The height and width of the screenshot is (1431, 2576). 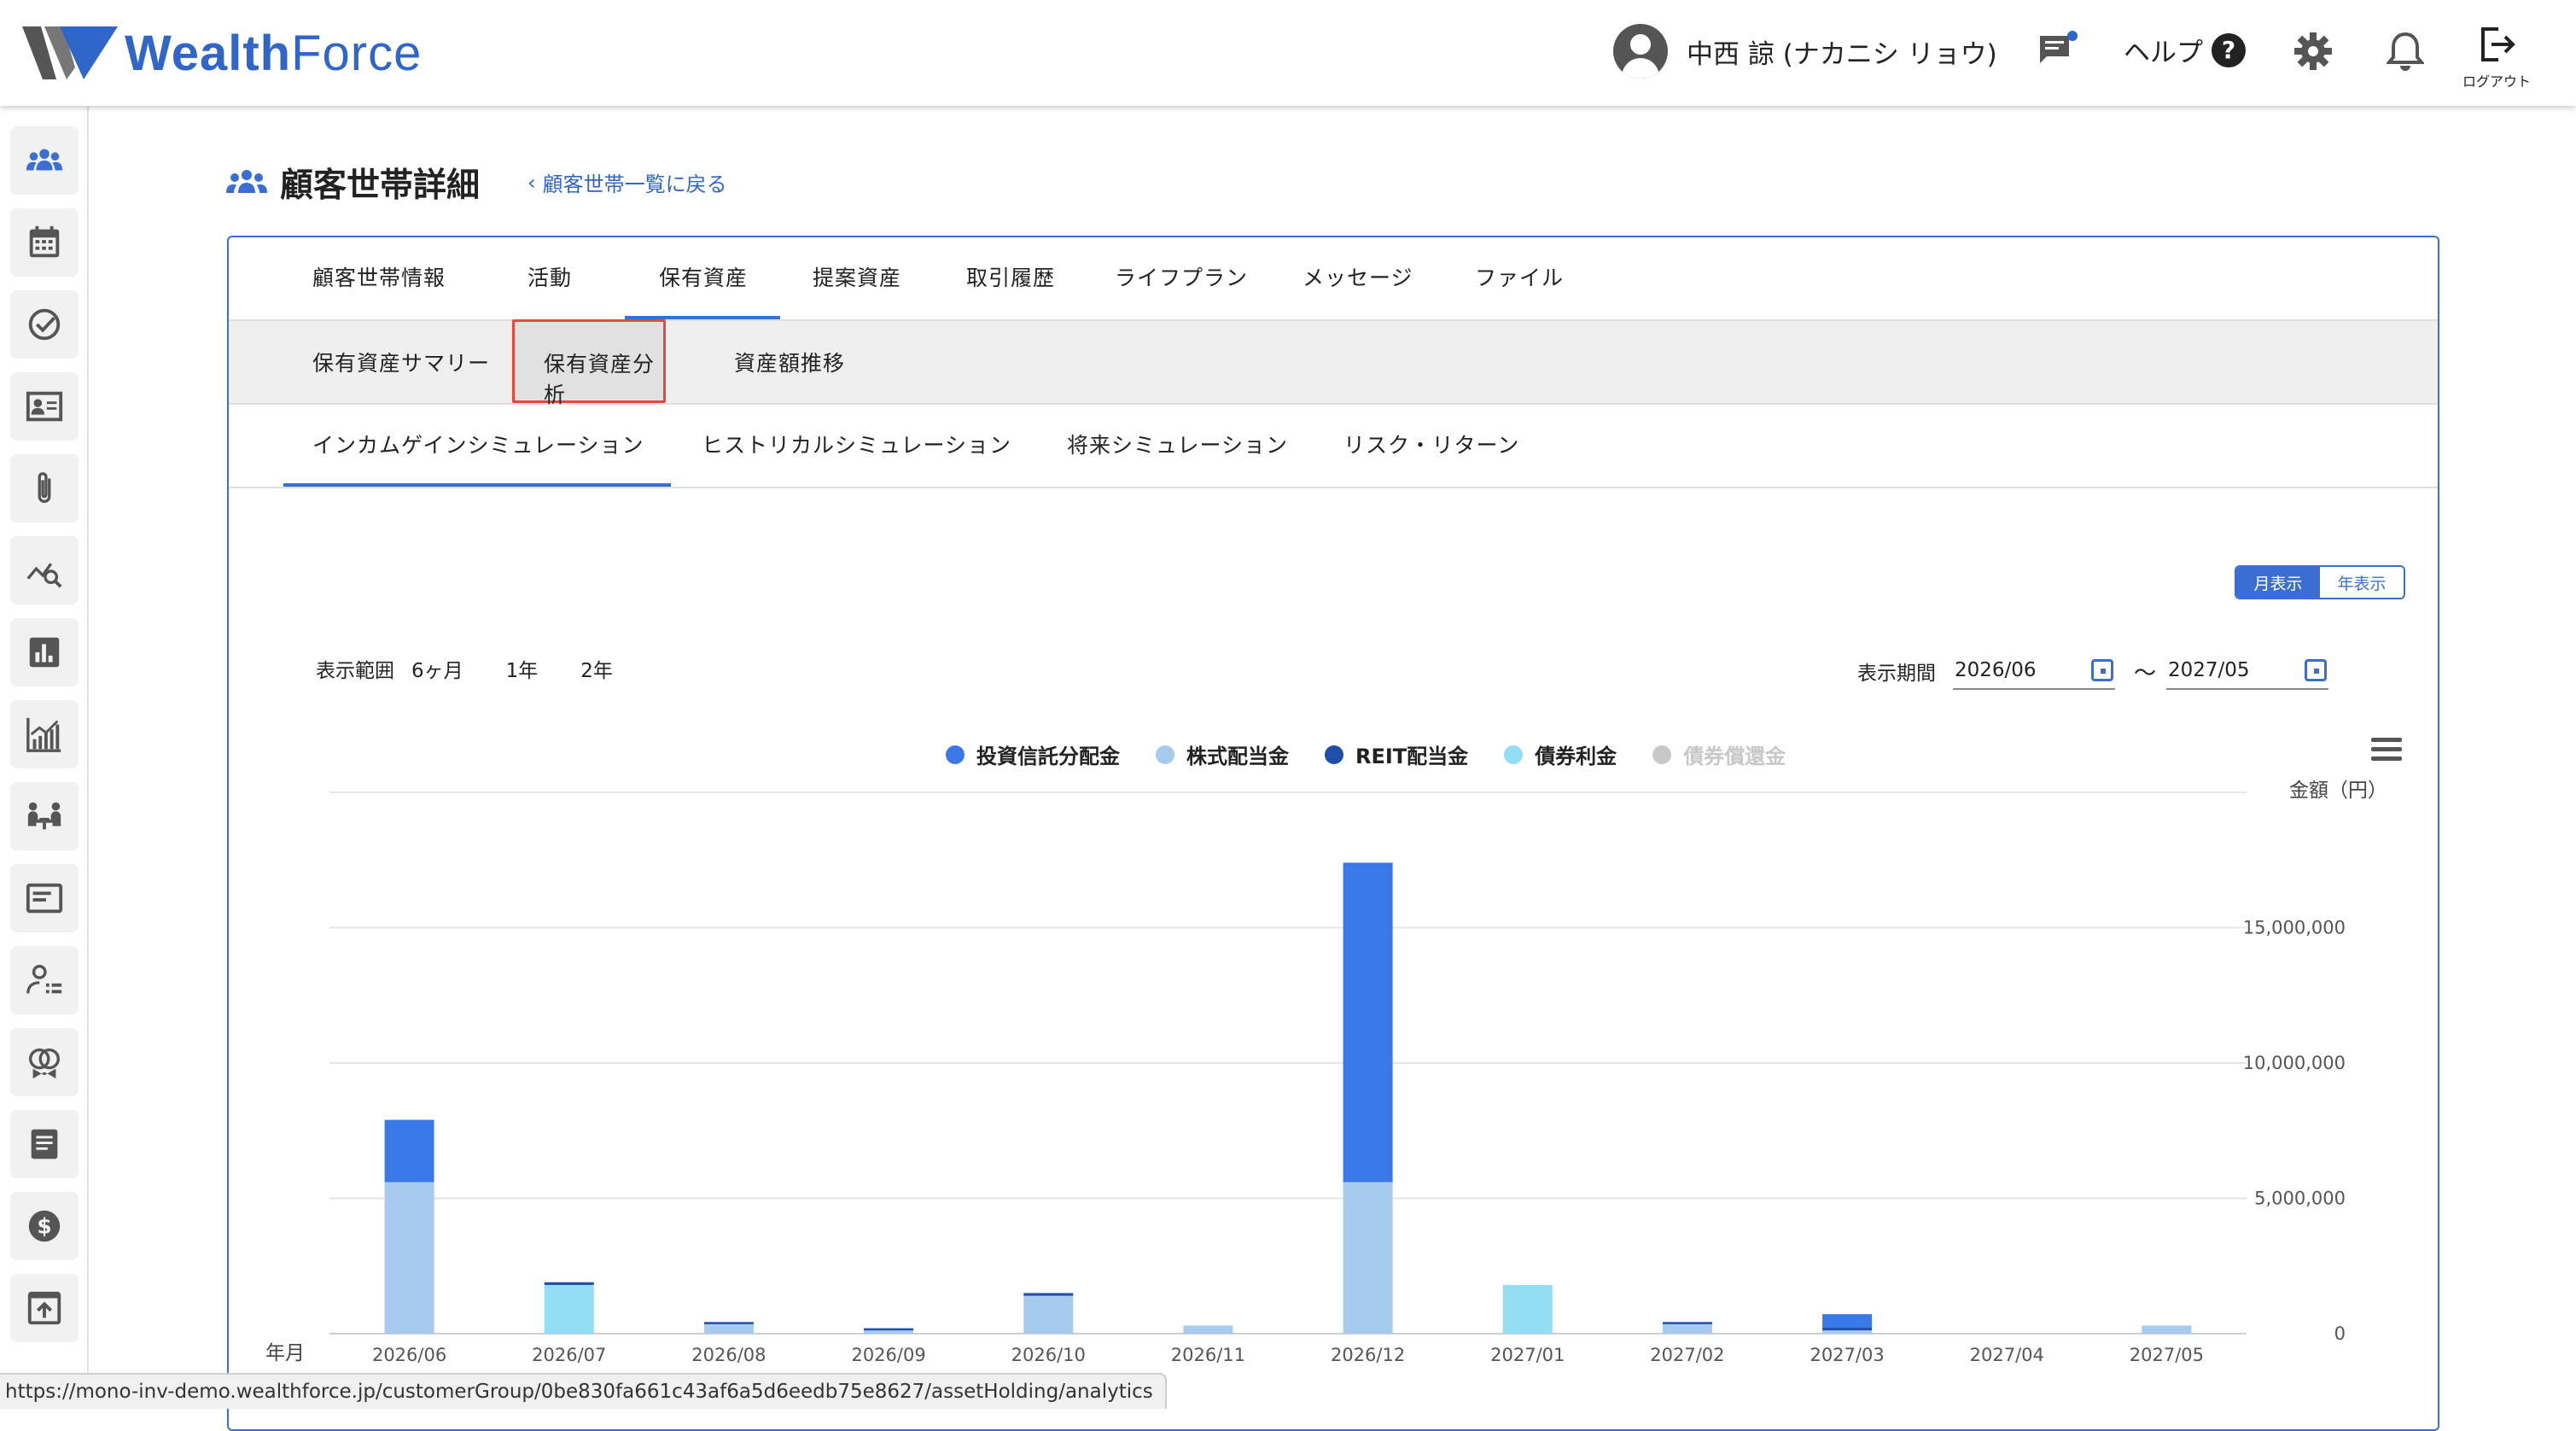 I want to click on page-title: 顧客世帯詳細, so click(x=352, y=183).